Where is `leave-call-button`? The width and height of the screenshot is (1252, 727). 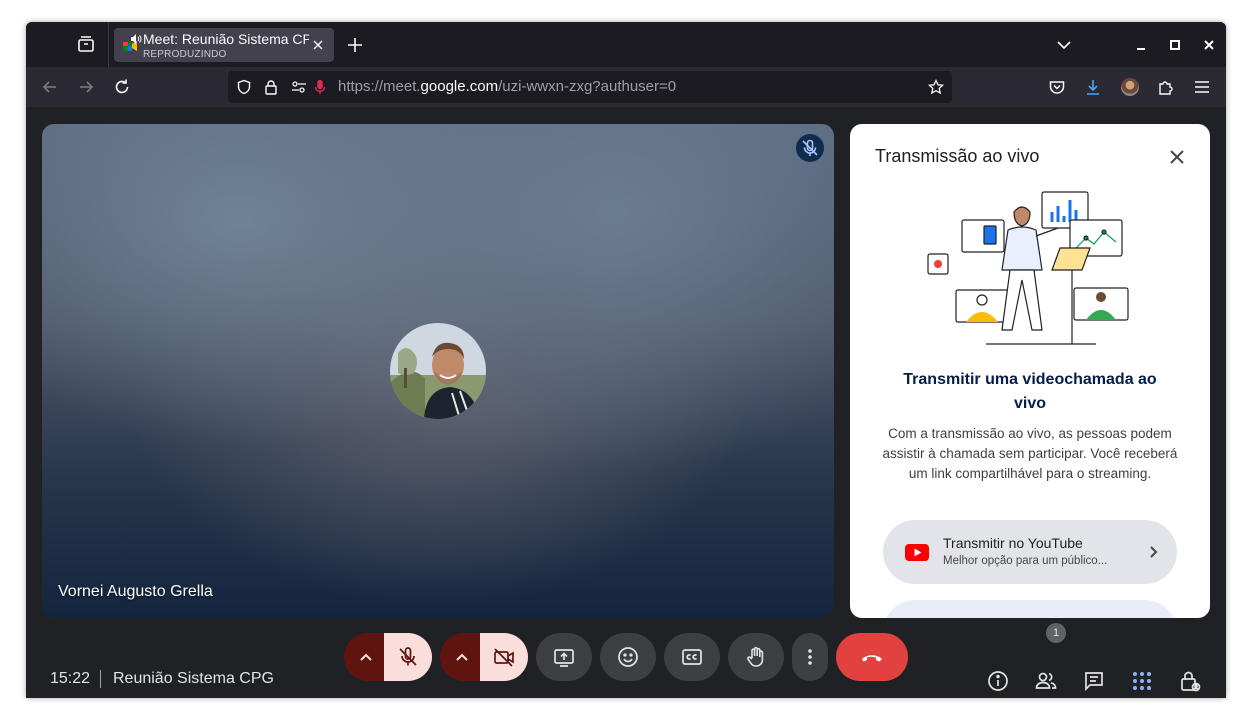
leave-call-button is located at coordinates (872, 657).